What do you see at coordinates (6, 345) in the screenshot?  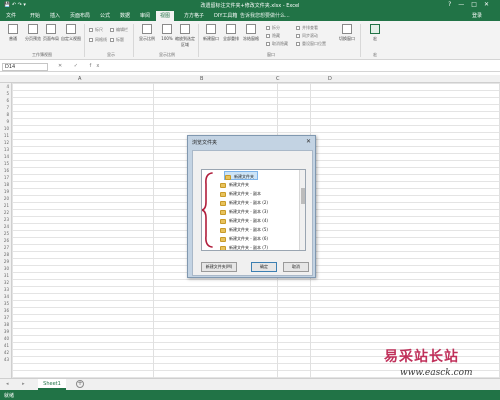 I see `row-header: 41` at bounding box center [6, 345].